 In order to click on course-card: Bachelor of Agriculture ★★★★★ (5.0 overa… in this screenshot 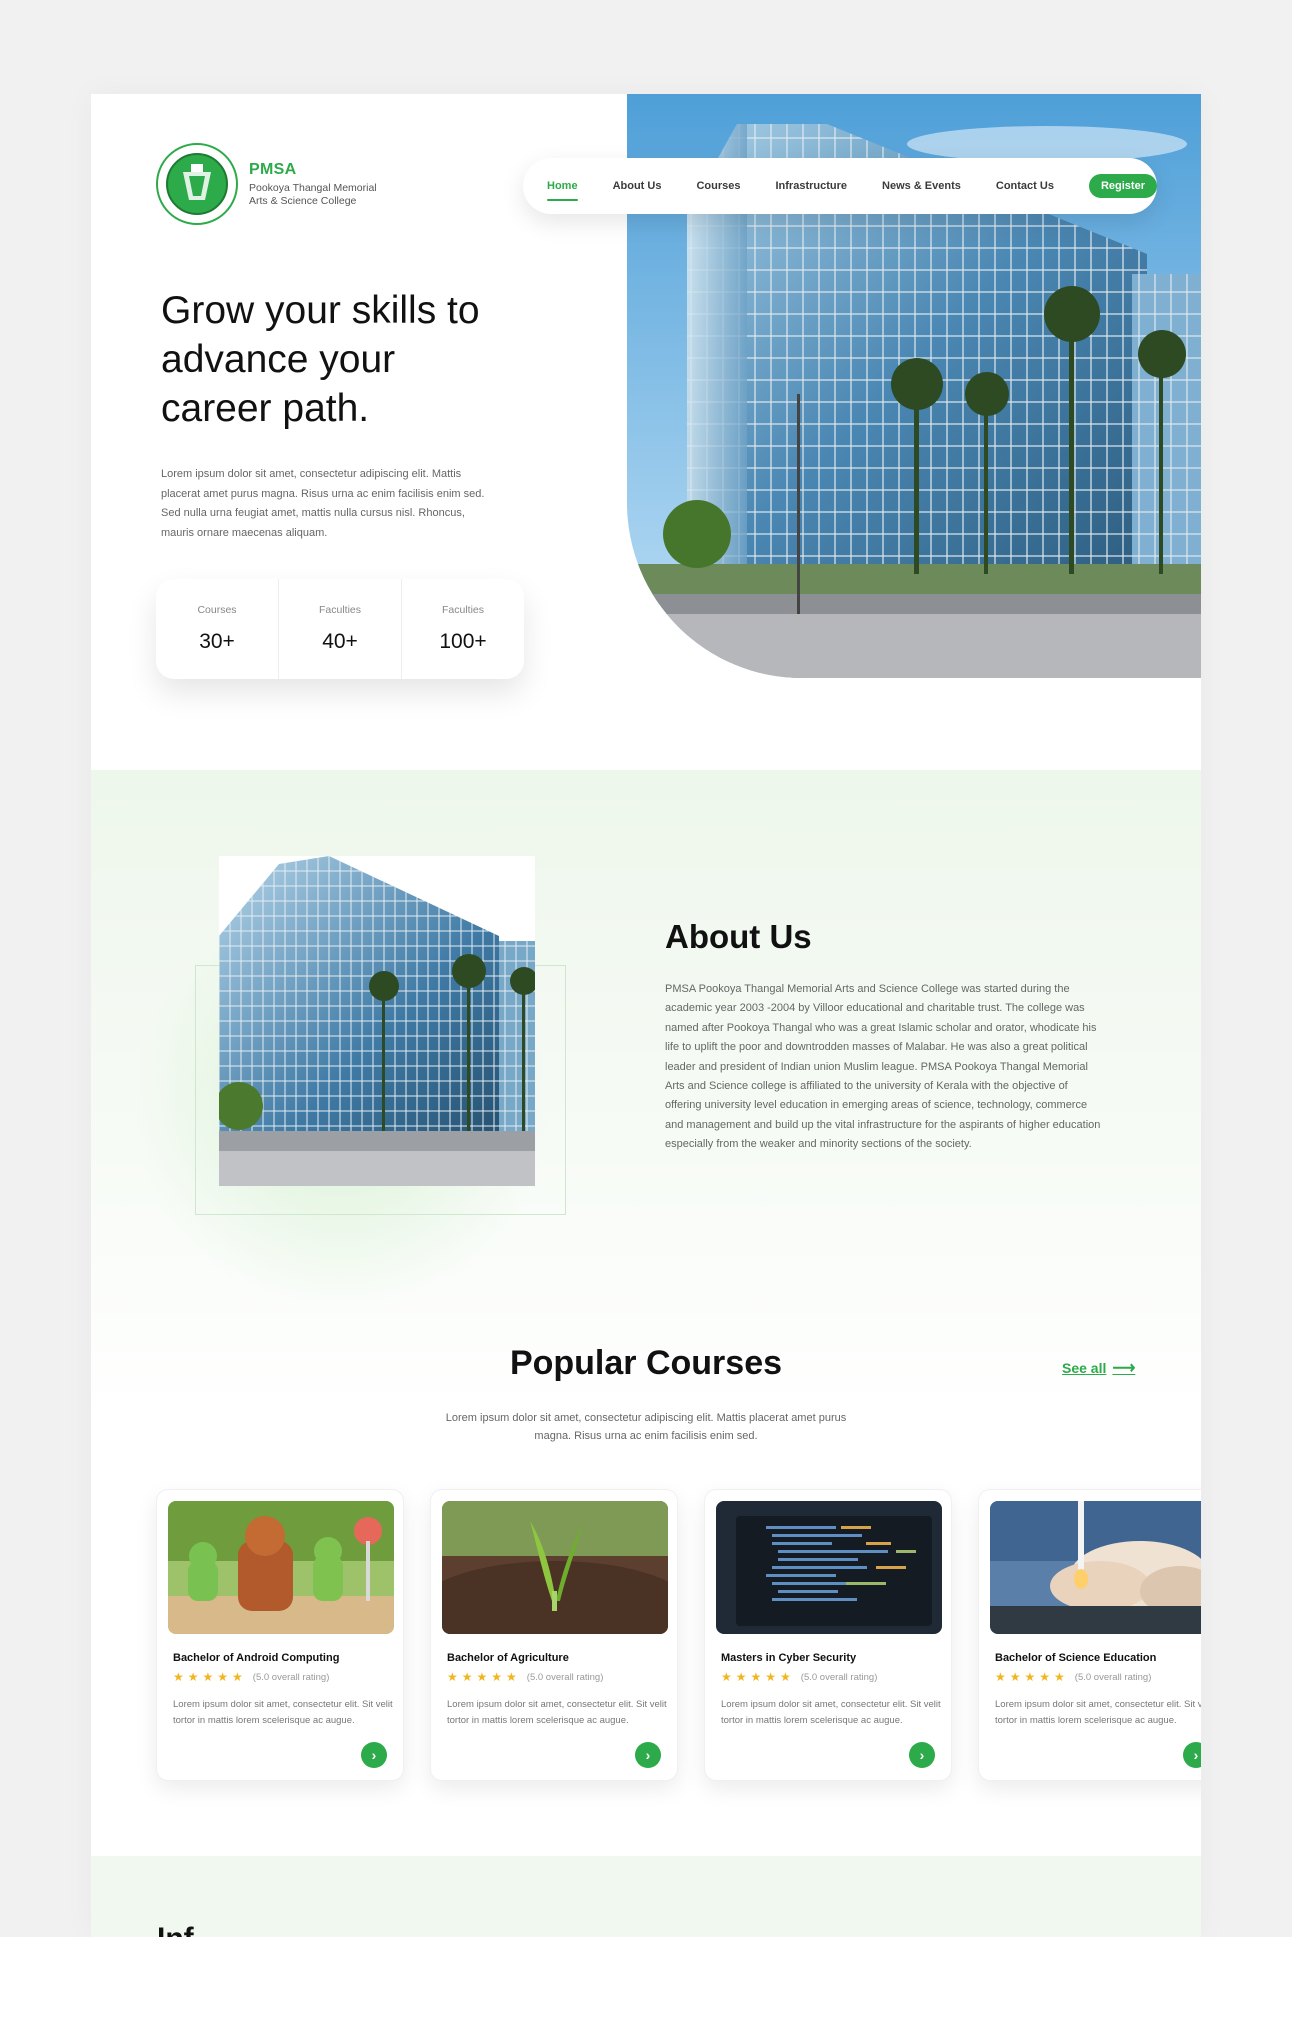, I will do `click(554, 1635)`.